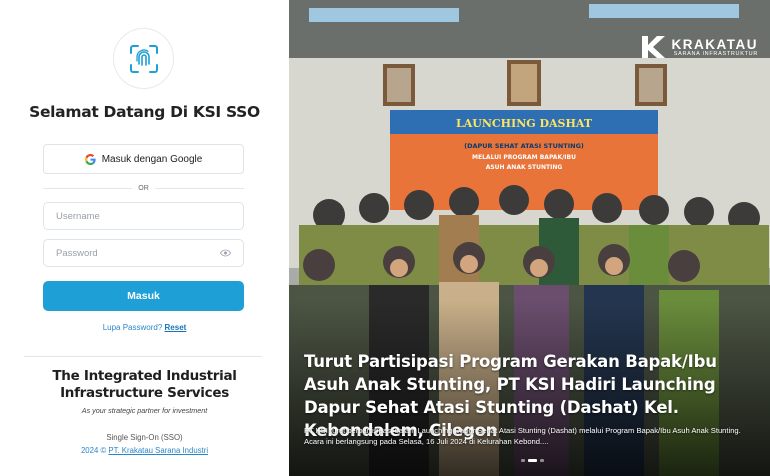  What do you see at coordinates (132, 327) in the screenshot?
I see `forgot-password-text: Lupa Password?` at bounding box center [132, 327].